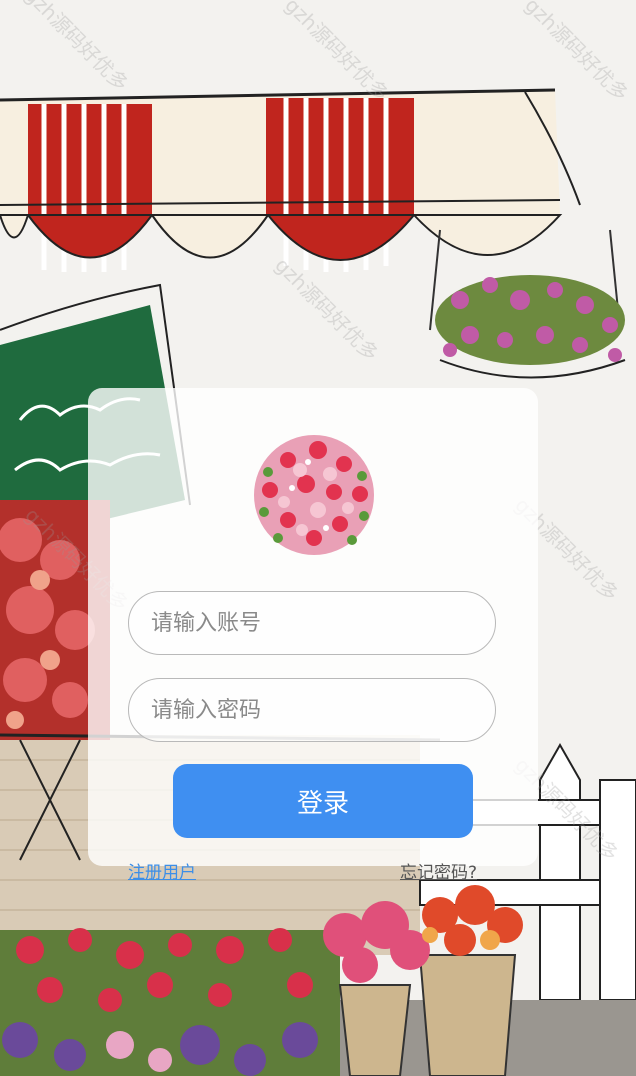  What do you see at coordinates (162, 870) in the screenshot?
I see `register-link: 注册用户` at bounding box center [162, 870].